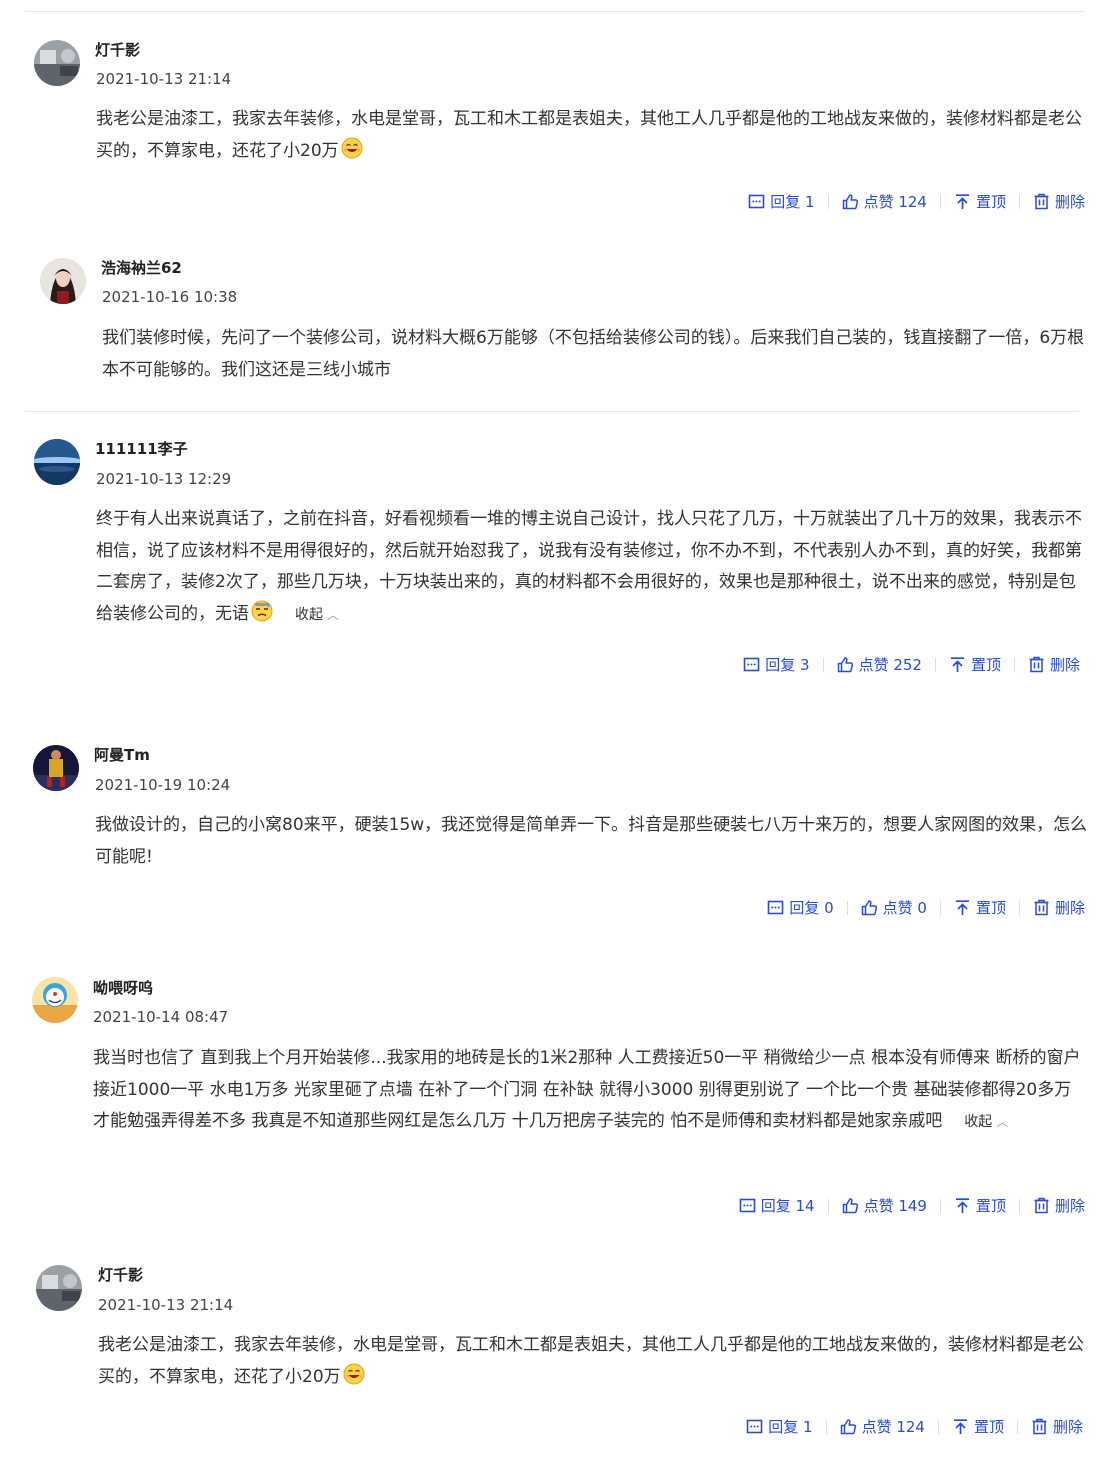  I want to click on timestamp: 2021-10-13 12:29, so click(164, 479).